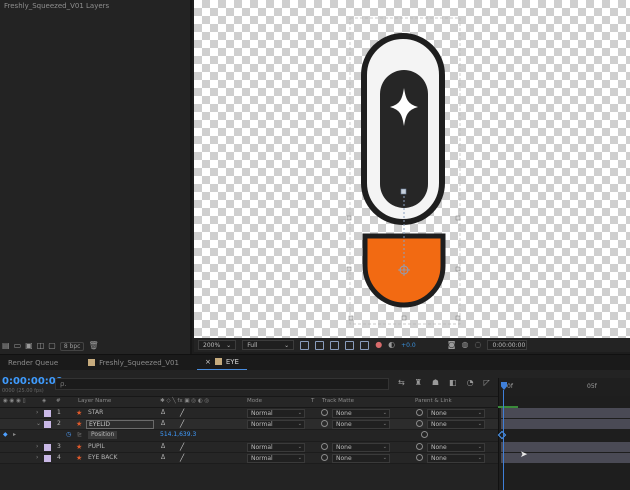  I want to click on settings-icon: ◫, so click(41, 346).